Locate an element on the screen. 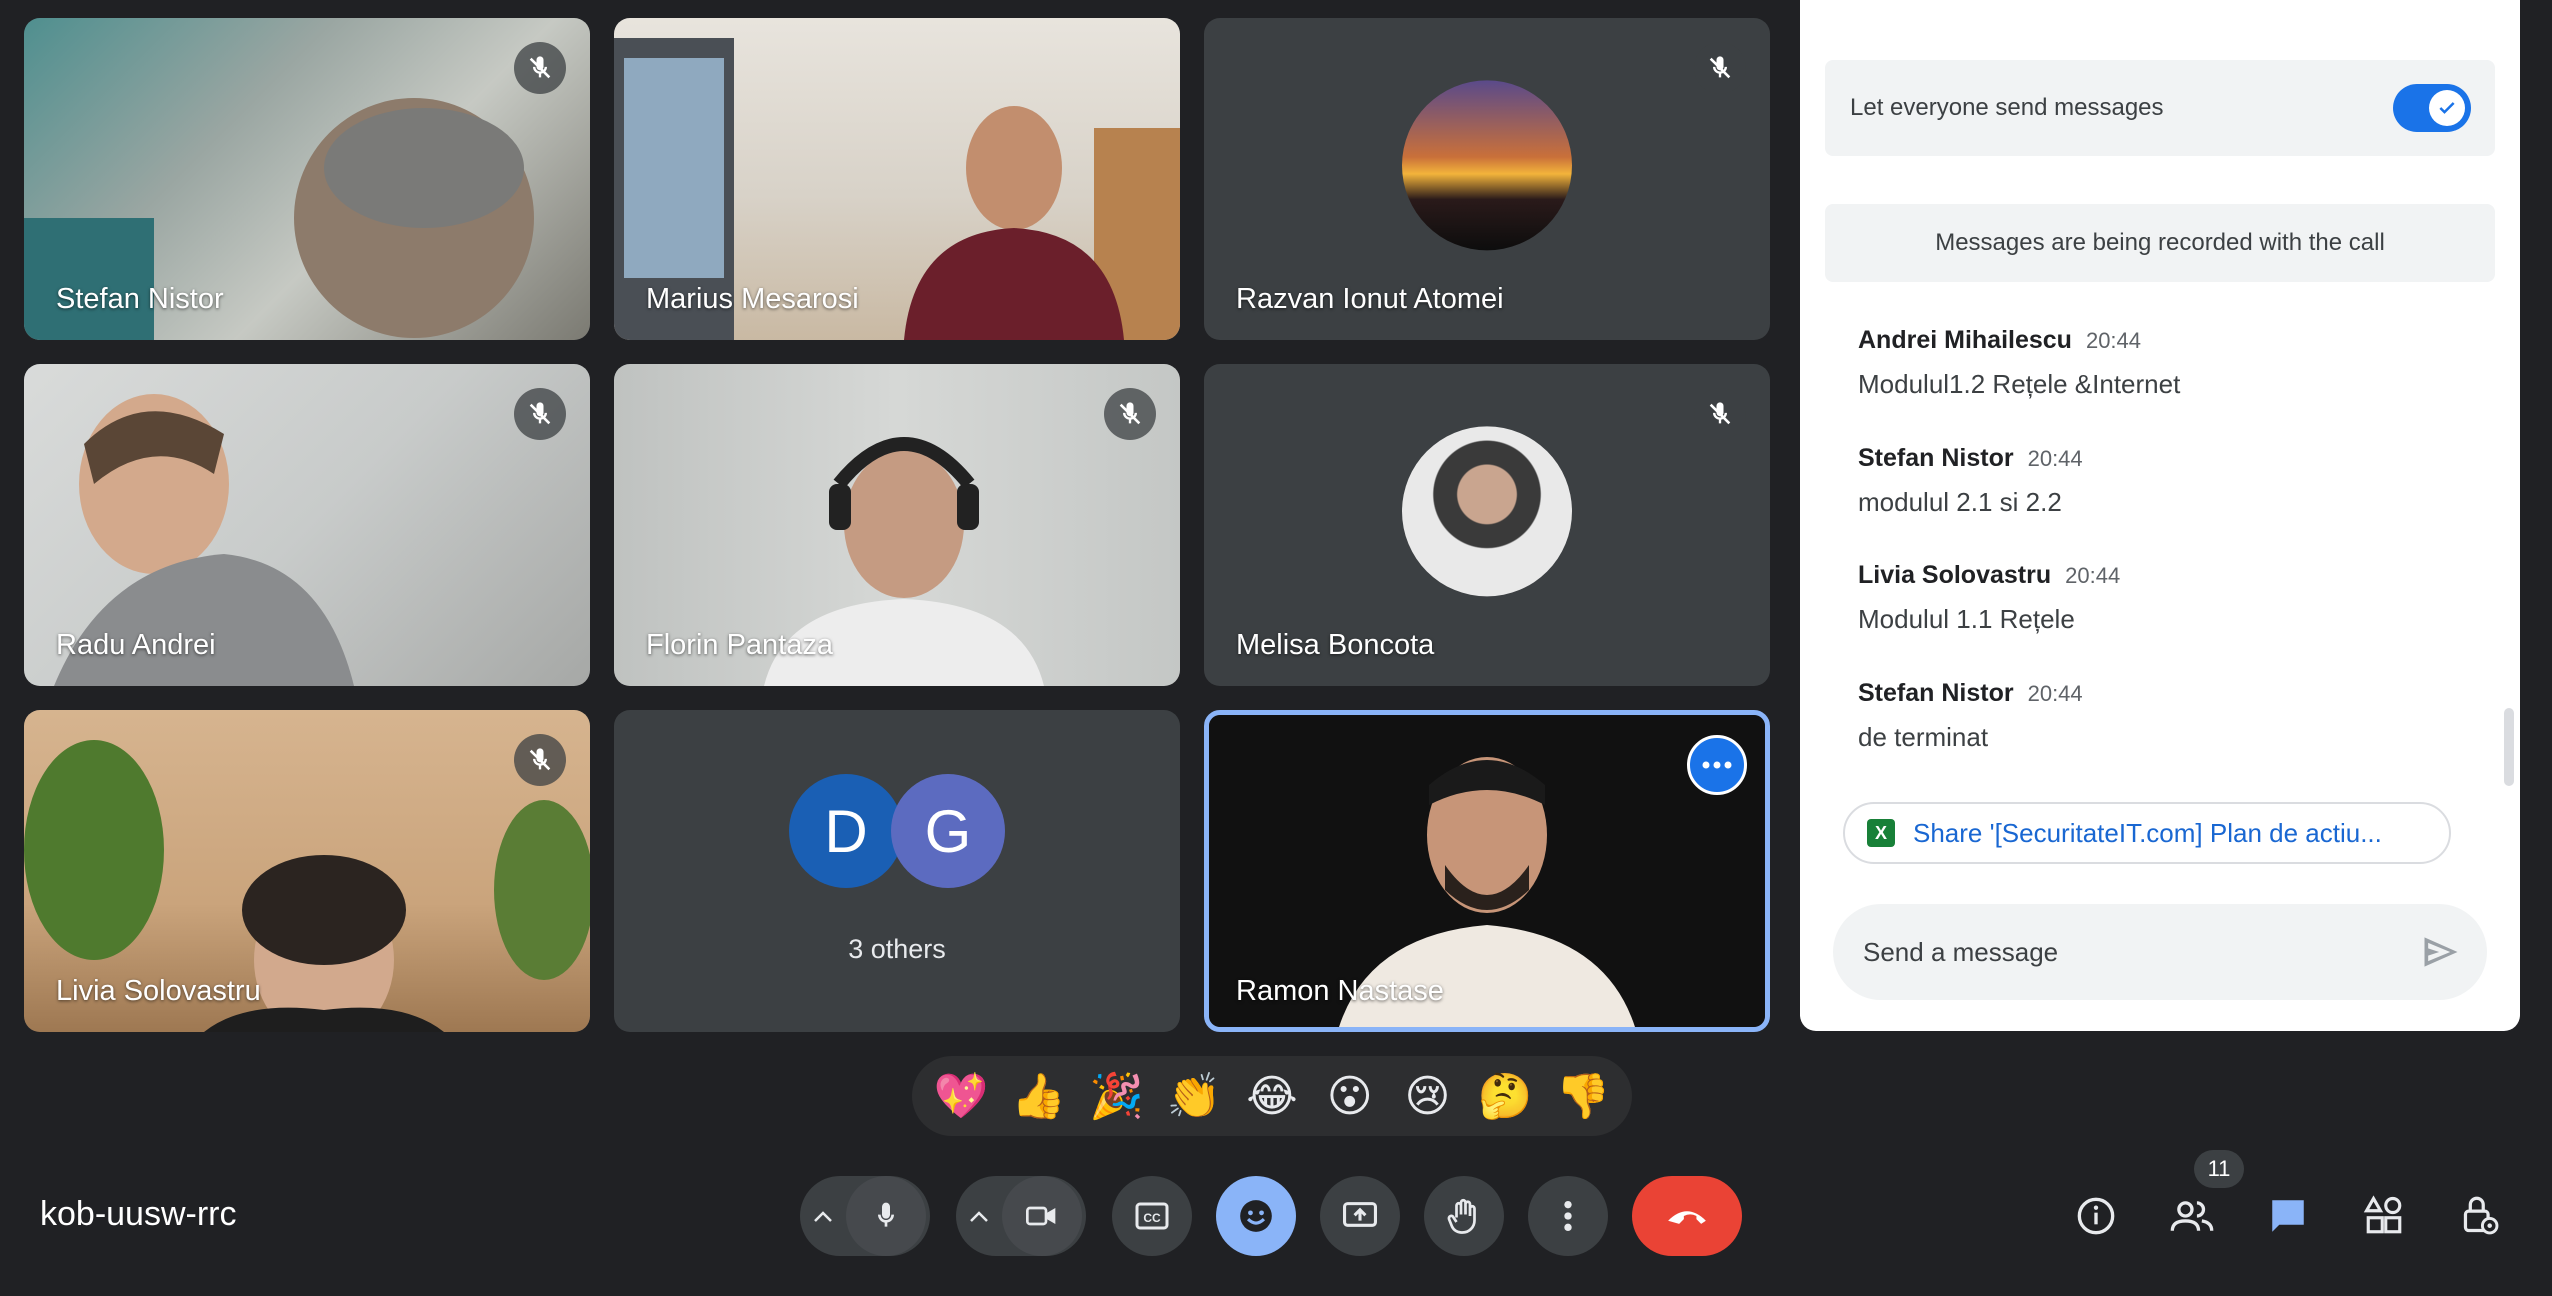 The image size is (2552, 1296). permission-row: Let everyone send messages is located at coordinates (2160, 108).